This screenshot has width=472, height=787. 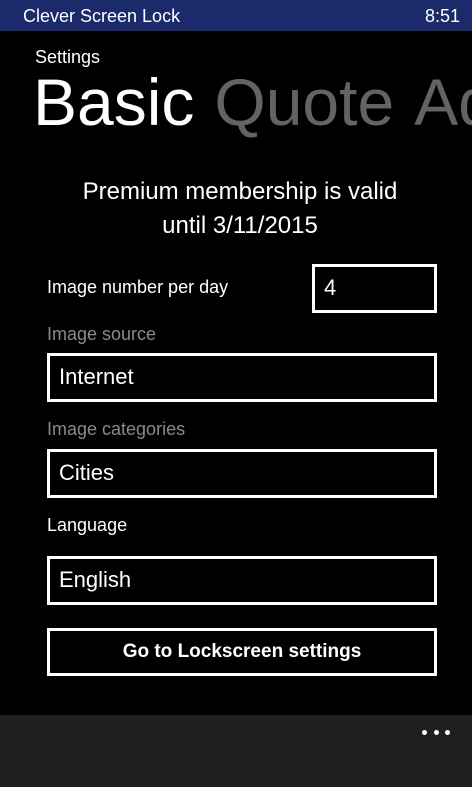 What do you see at coordinates (116, 429) in the screenshot?
I see `image-categories-label: Image categories` at bounding box center [116, 429].